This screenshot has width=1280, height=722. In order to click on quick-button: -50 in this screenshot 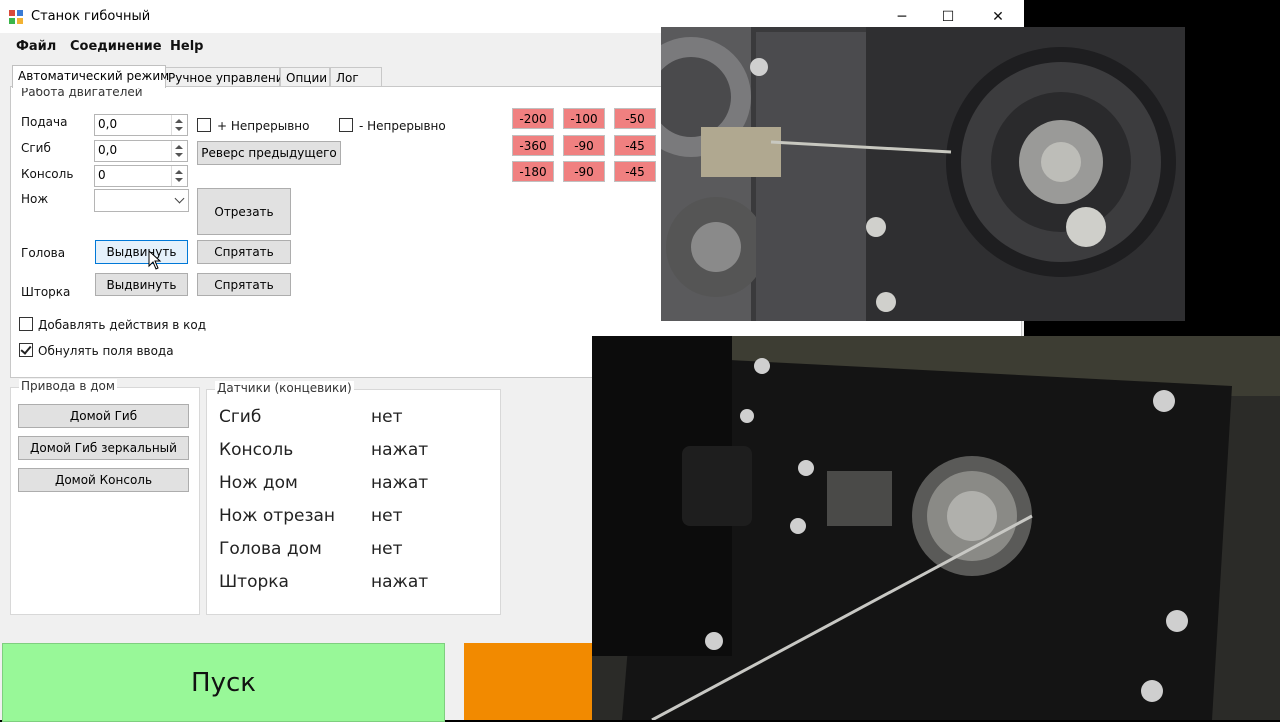, I will do `click(635, 118)`.